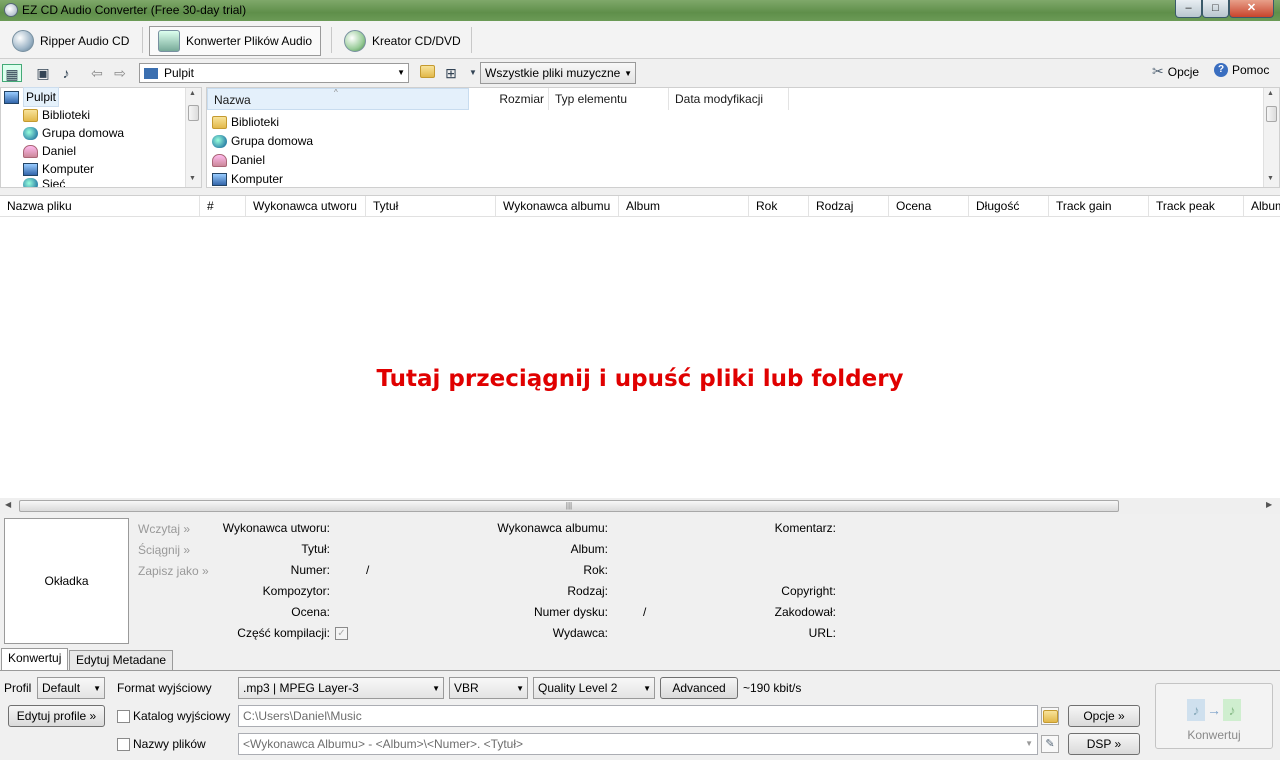 This screenshot has height=760, width=1280. What do you see at coordinates (1183, 71) in the screenshot?
I see `options-label: Opcje` at bounding box center [1183, 71].